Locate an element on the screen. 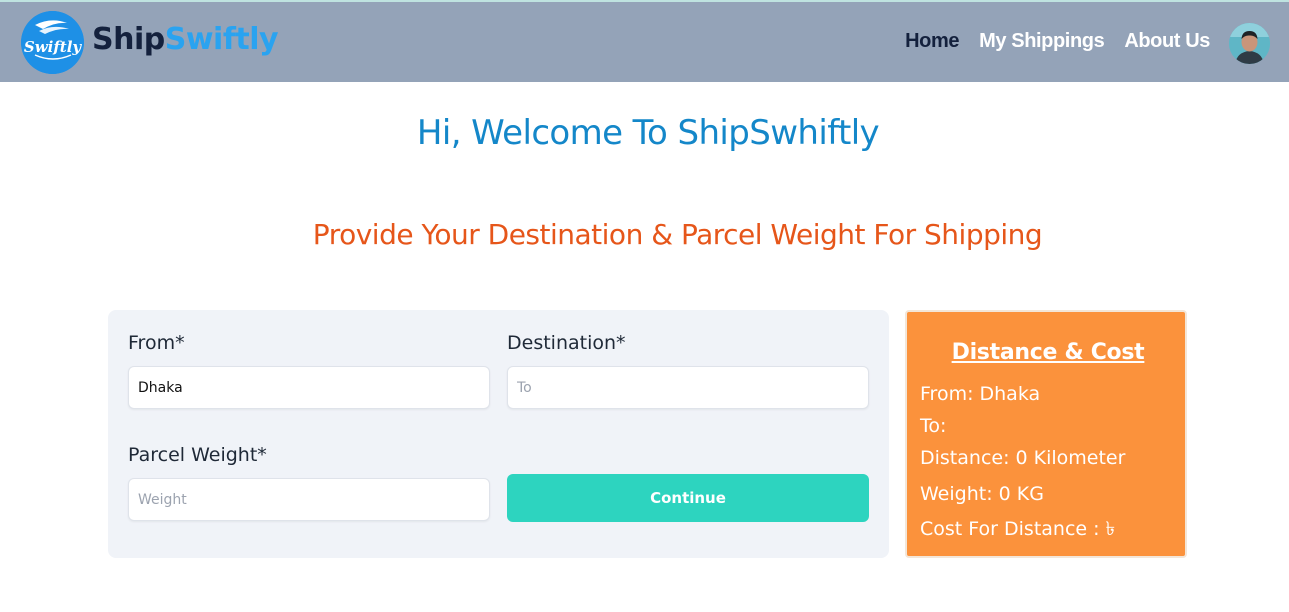  summary-cost: Cost For Distance : ৳ is located at coordinates (1018, 529).